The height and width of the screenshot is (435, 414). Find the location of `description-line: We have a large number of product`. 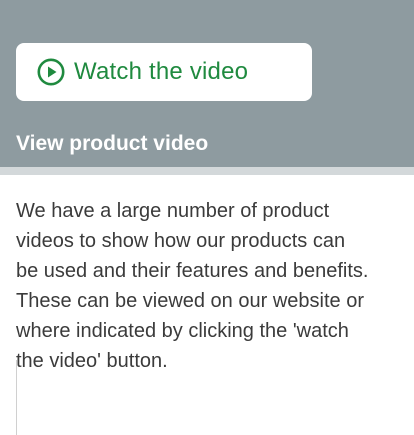

description-line: We have a large number of product is located at coordinates (173, 211).